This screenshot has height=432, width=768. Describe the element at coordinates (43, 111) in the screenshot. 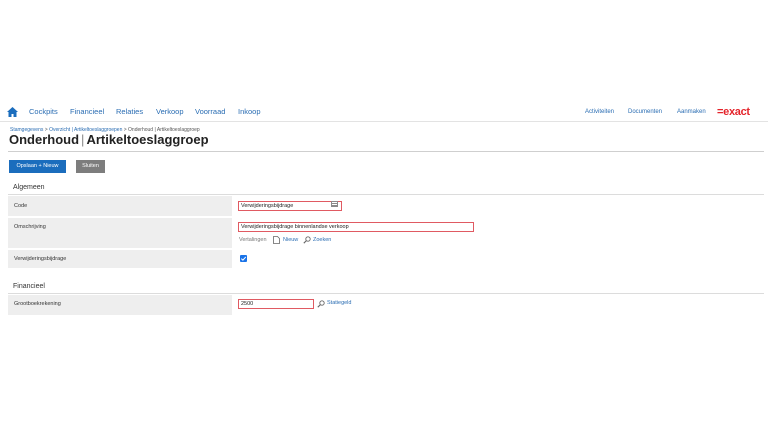

I see `nav-item-cockpits: Cockpits` at that location.